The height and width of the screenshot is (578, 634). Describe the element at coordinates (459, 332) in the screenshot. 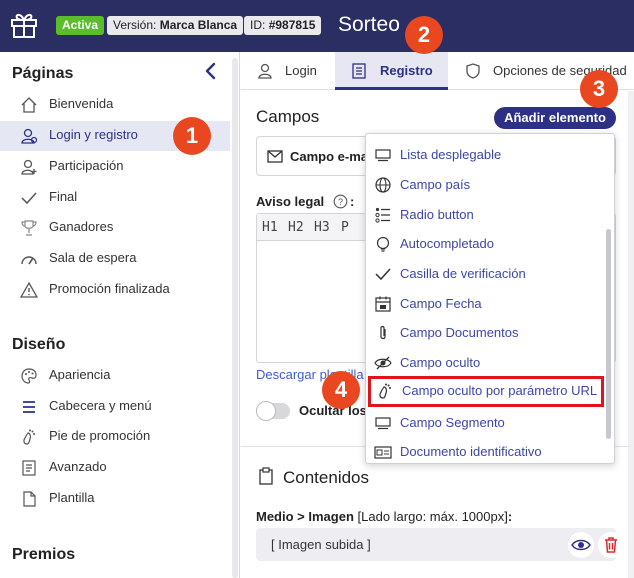

I see `menu-item-label: Campo Documentos` at that location.